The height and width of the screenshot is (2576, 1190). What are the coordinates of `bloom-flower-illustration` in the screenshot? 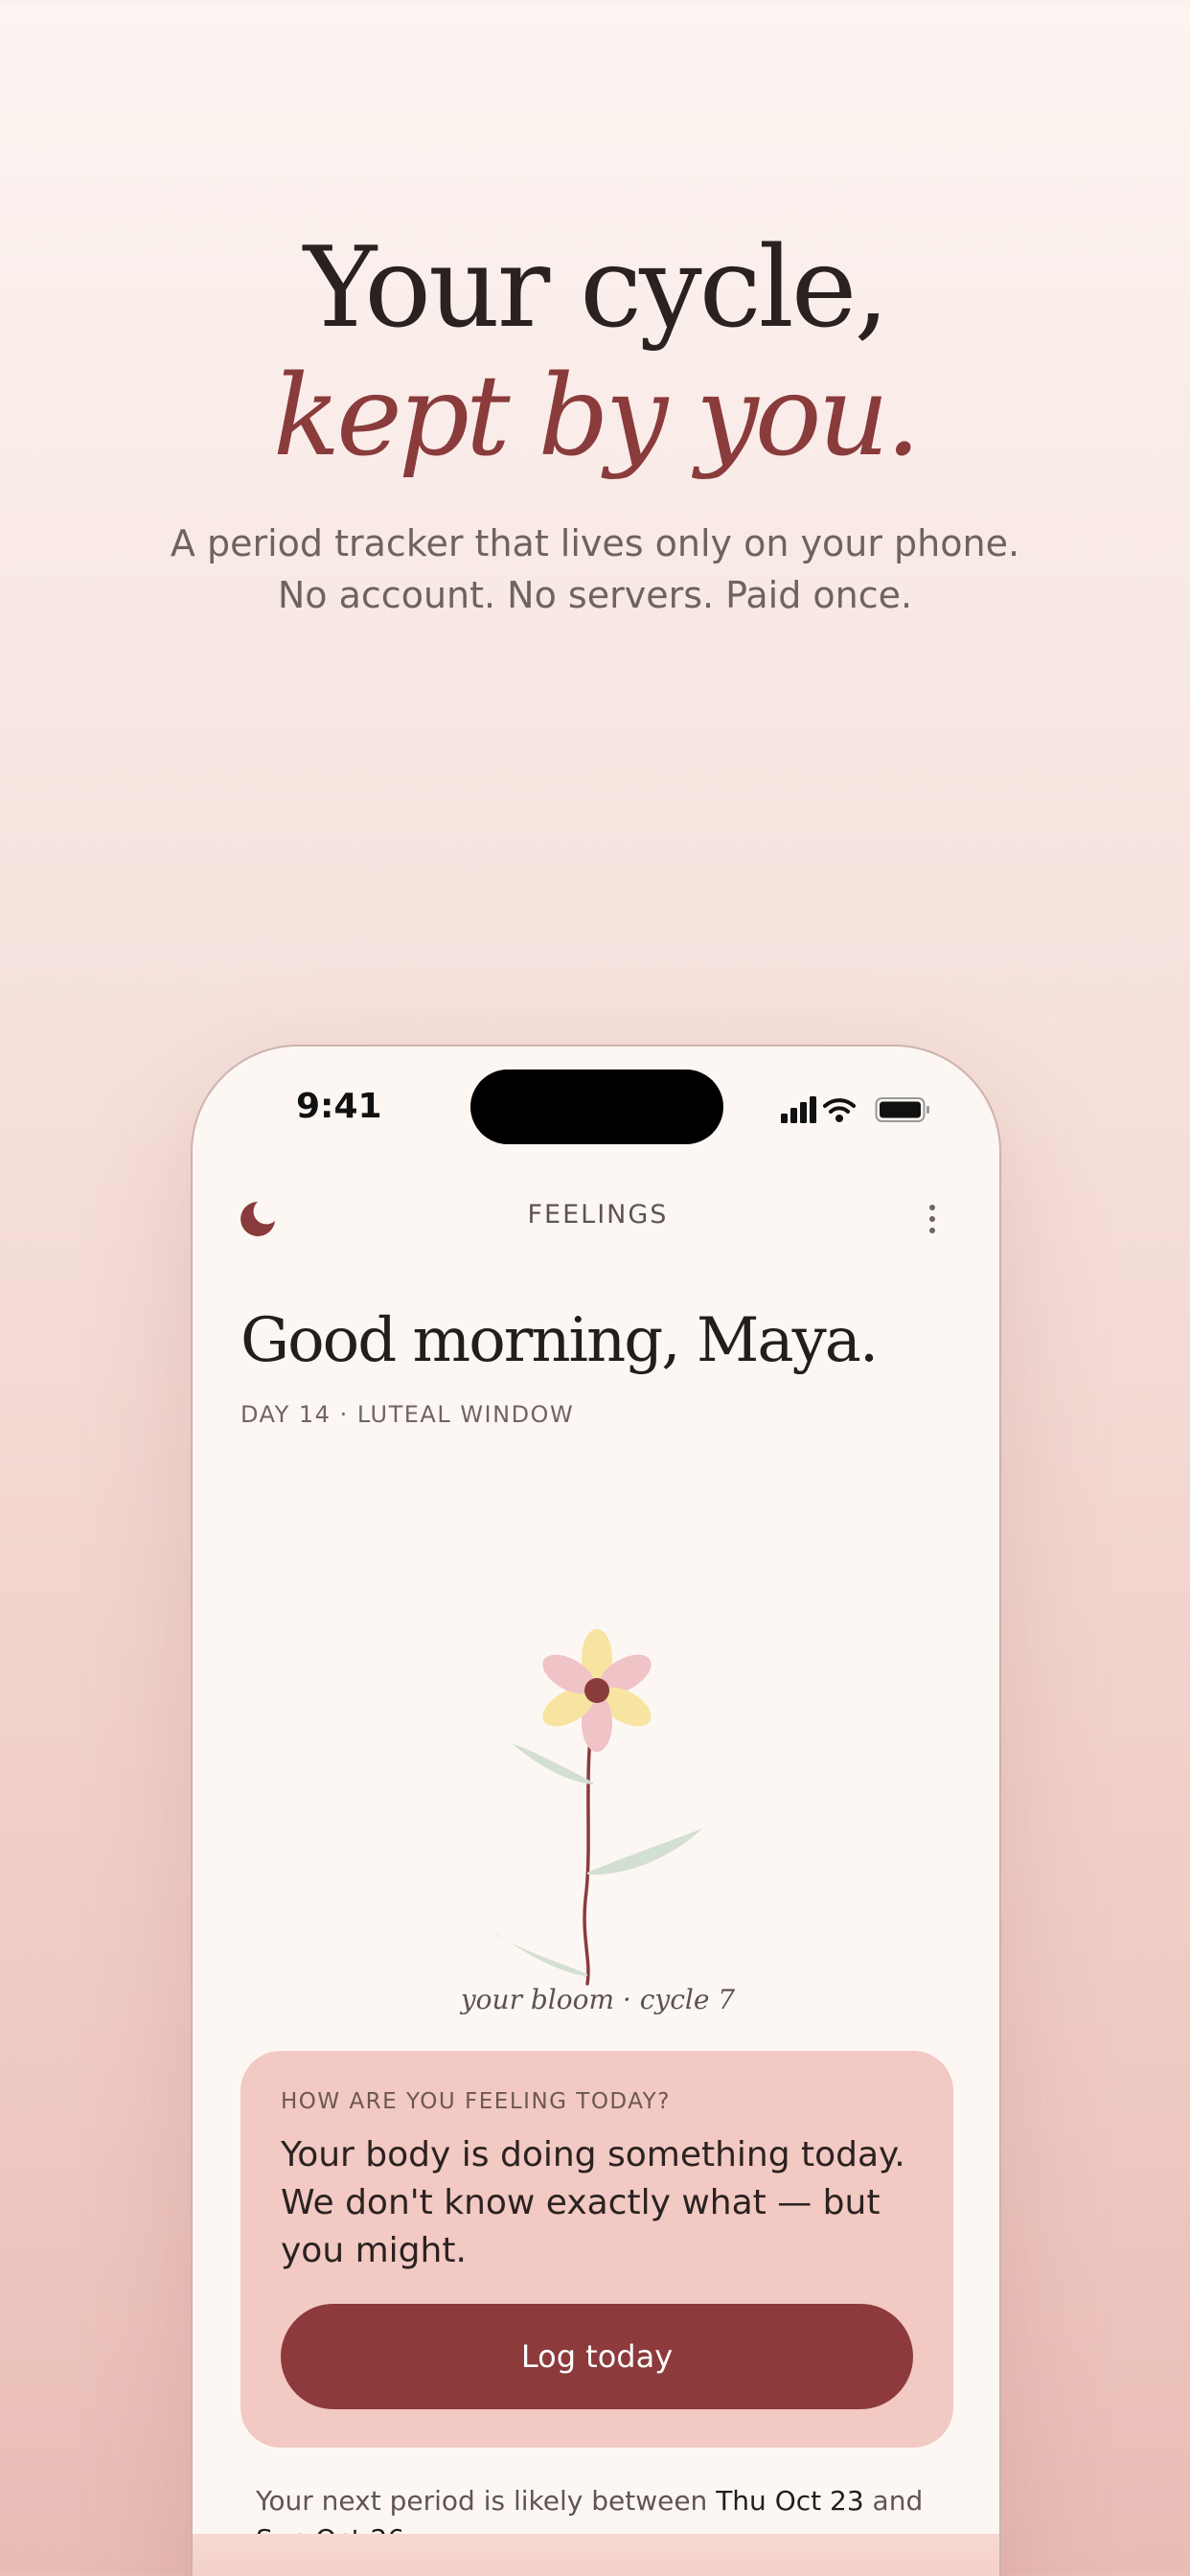 It's located at (598, 1807).